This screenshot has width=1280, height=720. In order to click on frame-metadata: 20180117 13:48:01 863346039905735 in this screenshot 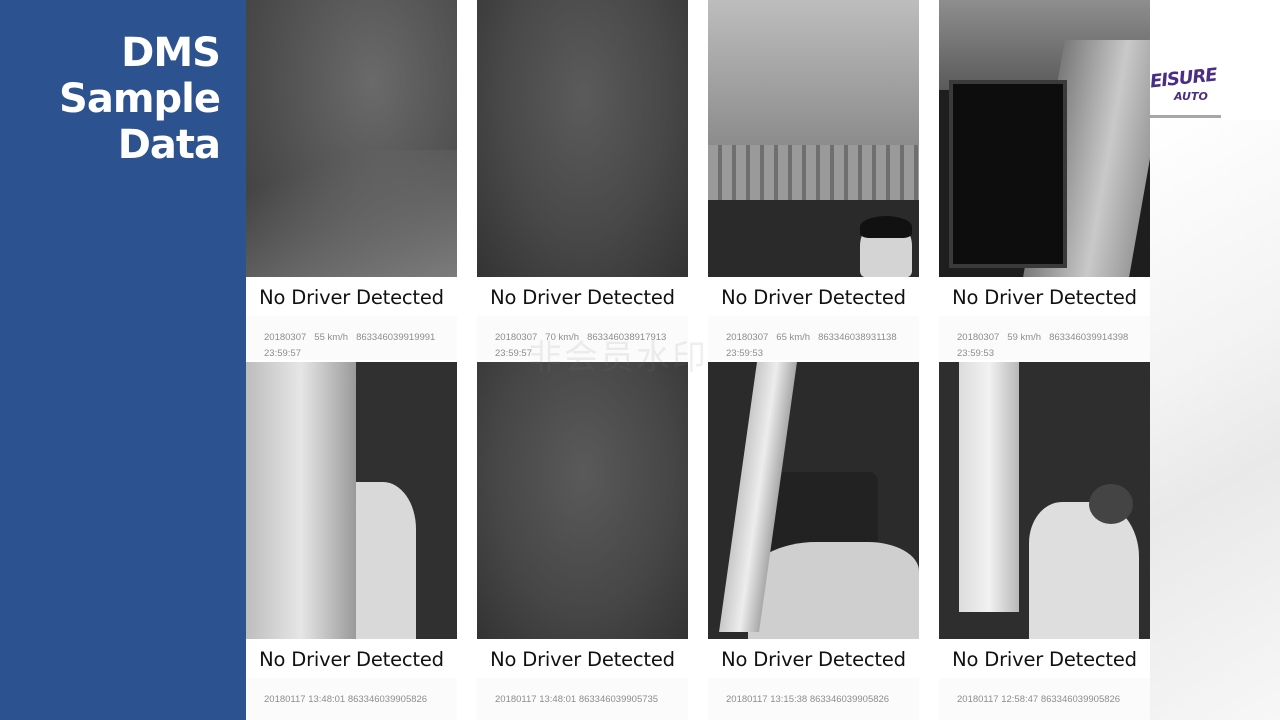, I will do `click(582, 699)`.